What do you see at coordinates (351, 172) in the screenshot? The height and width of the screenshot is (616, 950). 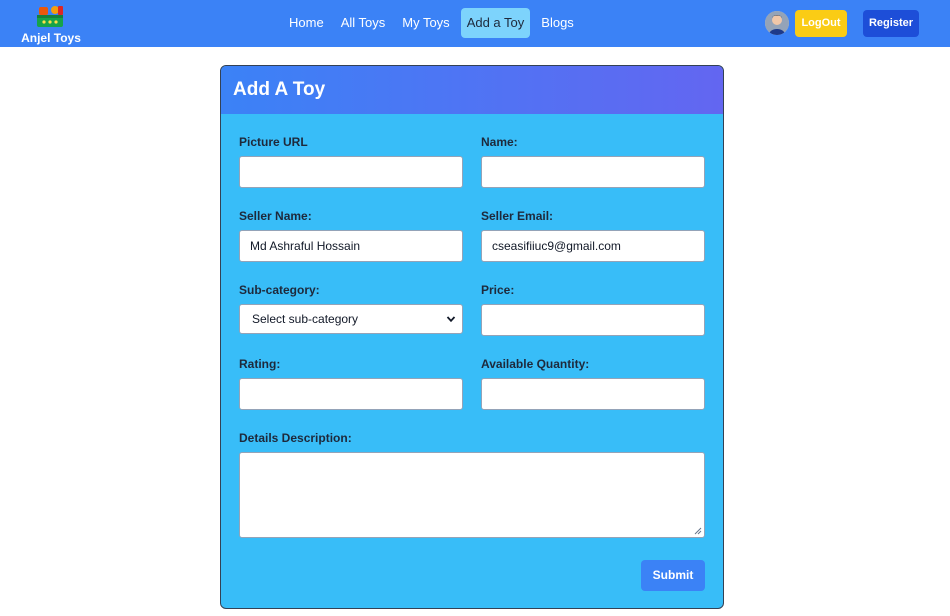 I see `picture-url-input` at bounding box center [351, 172].